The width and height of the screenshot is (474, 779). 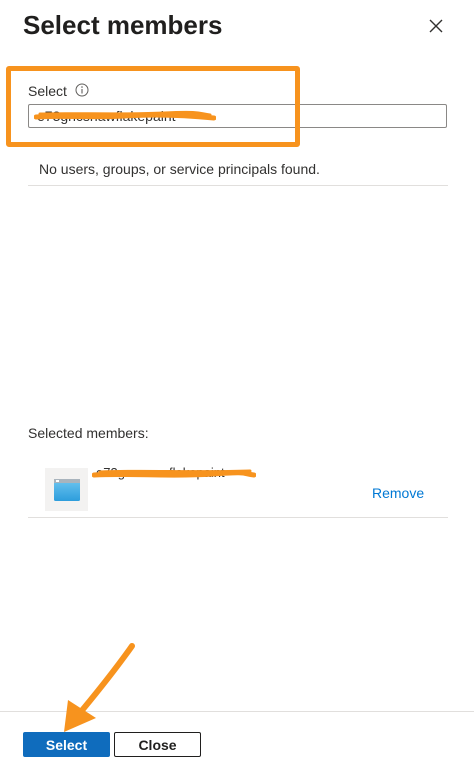 What do you see at coordinates (398, 493) in the screenshot?
I see `remove-member-link: Remove` at bounding box center [398, 493].